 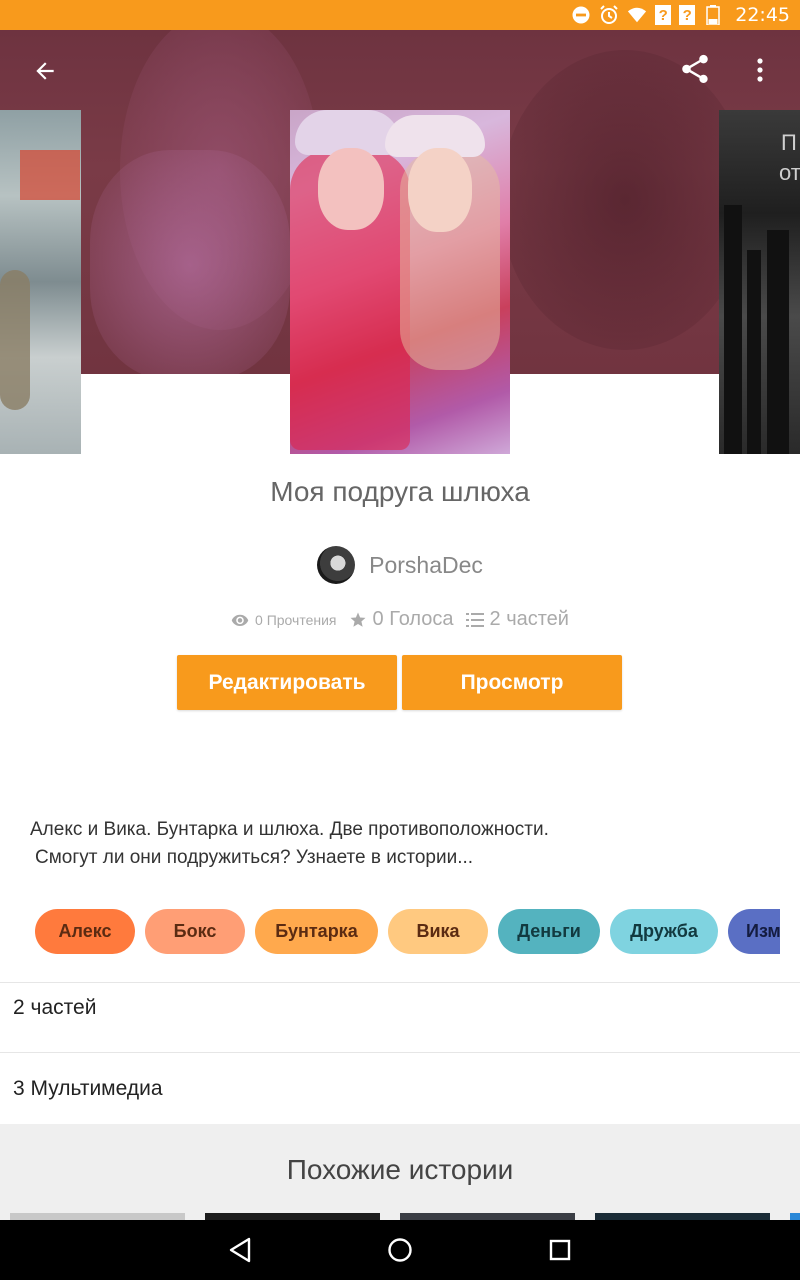 I want to click on tag-chip: Деньги, so click(x=549, y=931).